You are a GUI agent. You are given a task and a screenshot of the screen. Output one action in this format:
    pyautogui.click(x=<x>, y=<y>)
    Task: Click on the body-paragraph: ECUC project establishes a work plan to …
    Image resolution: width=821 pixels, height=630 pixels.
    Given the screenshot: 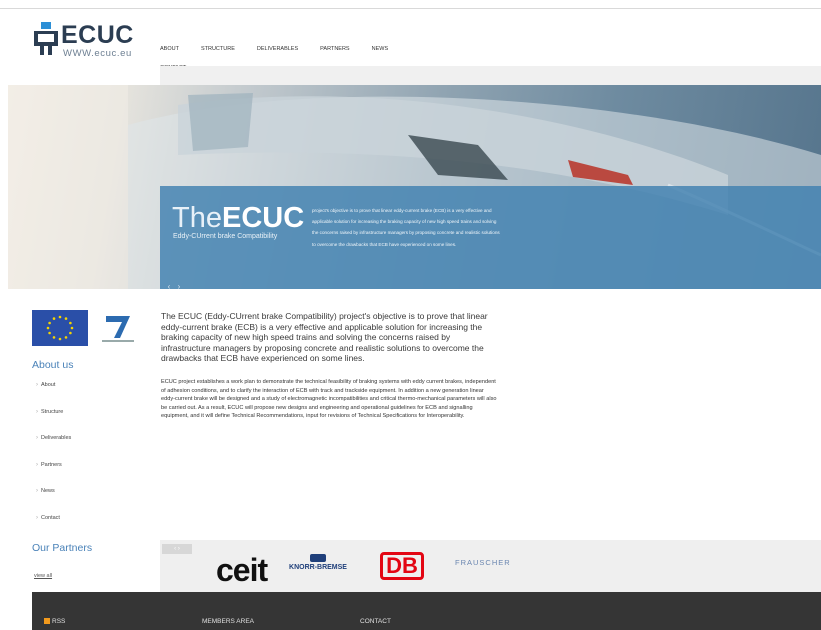 What is the action you would take?
    pyautogui.click(x=329, y=399)
    